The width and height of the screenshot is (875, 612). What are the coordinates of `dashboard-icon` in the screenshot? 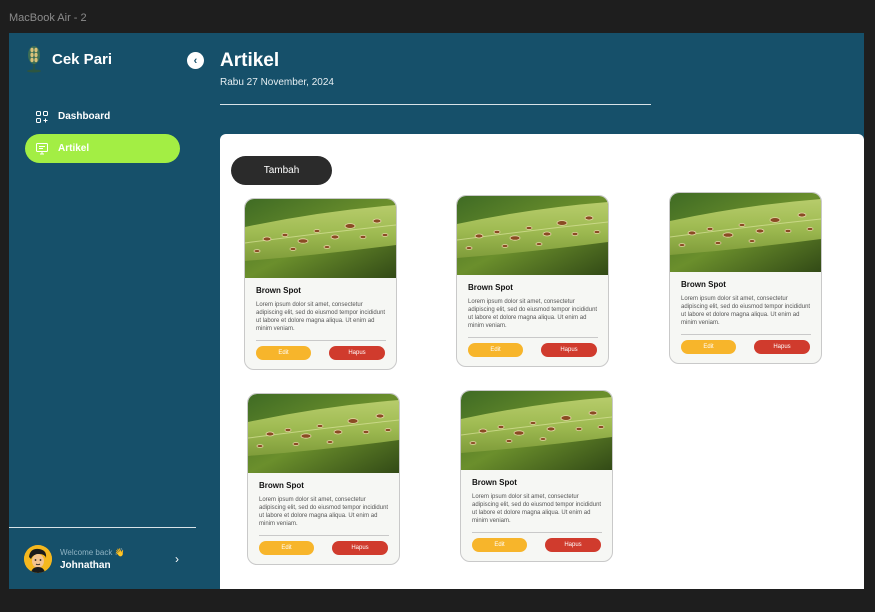 It's located at (42, 116).